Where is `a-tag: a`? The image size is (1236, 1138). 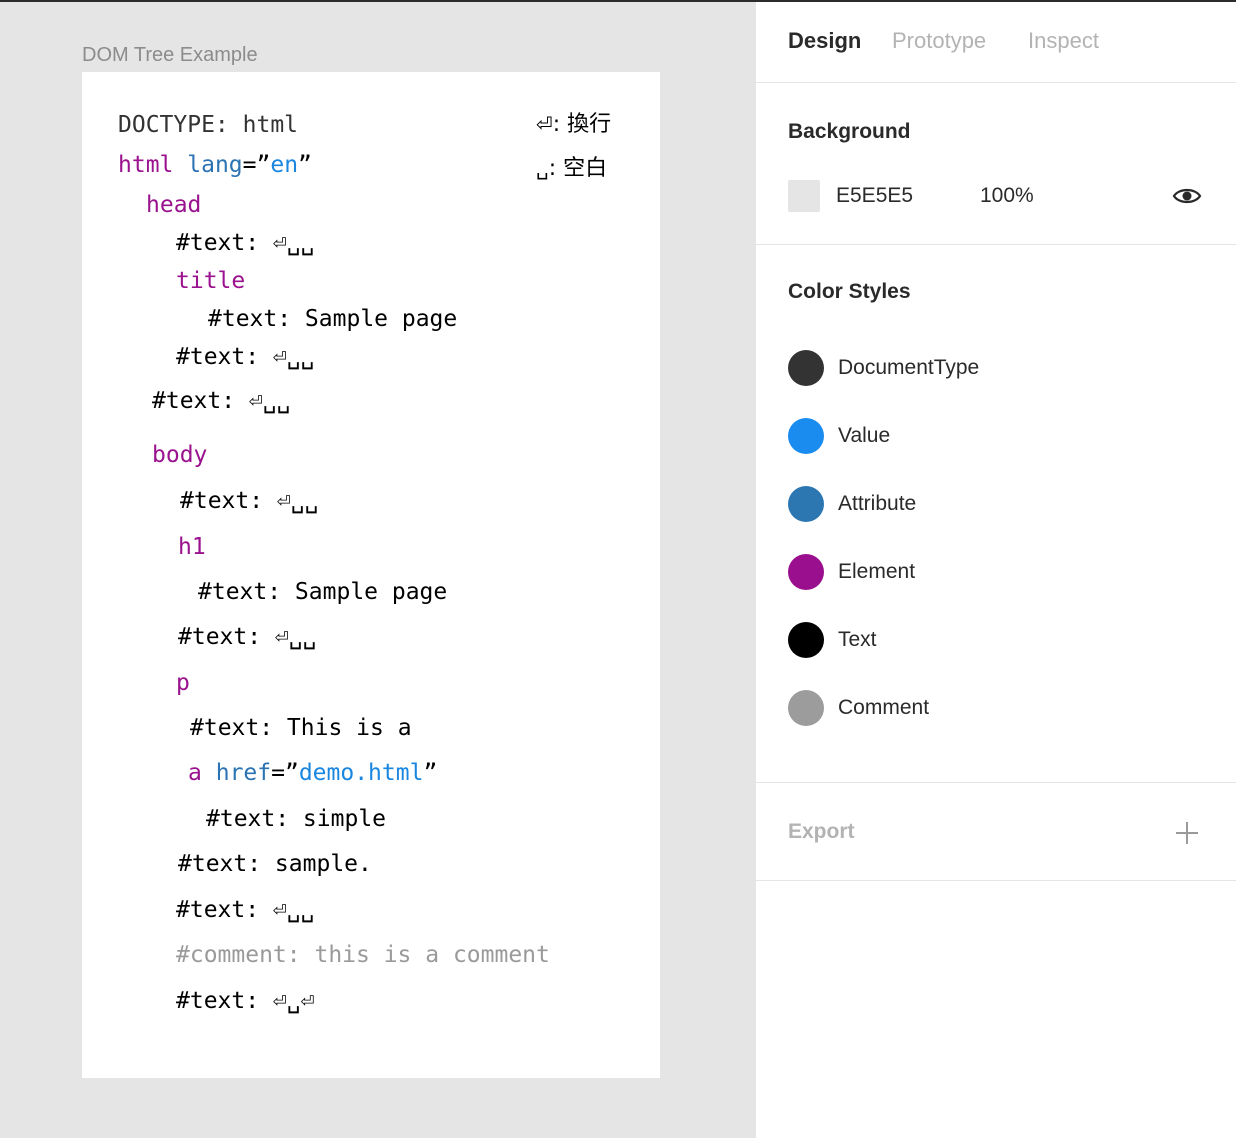 a-tag: a is located at coordinates (195, 773).